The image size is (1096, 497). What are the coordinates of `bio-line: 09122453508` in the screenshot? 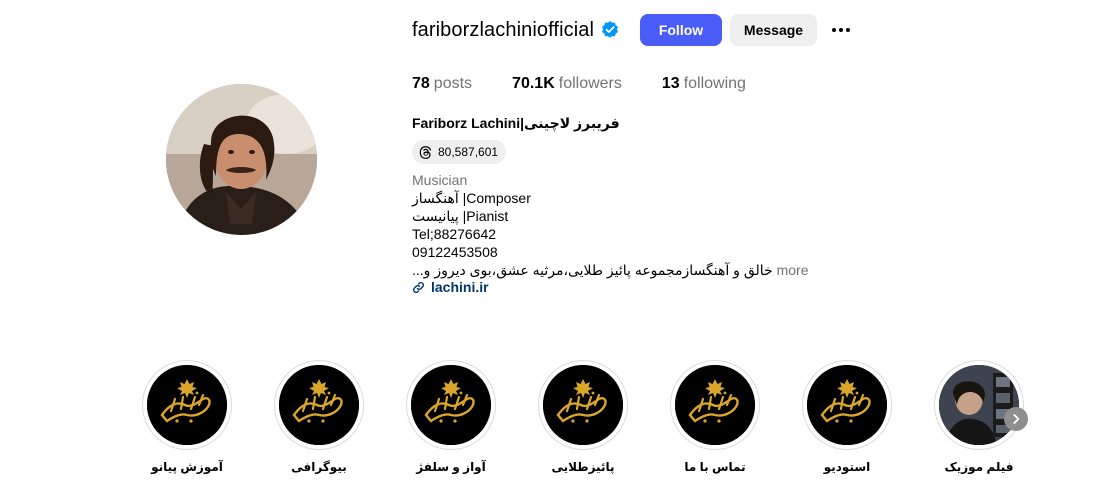 It's located at (455, 252).